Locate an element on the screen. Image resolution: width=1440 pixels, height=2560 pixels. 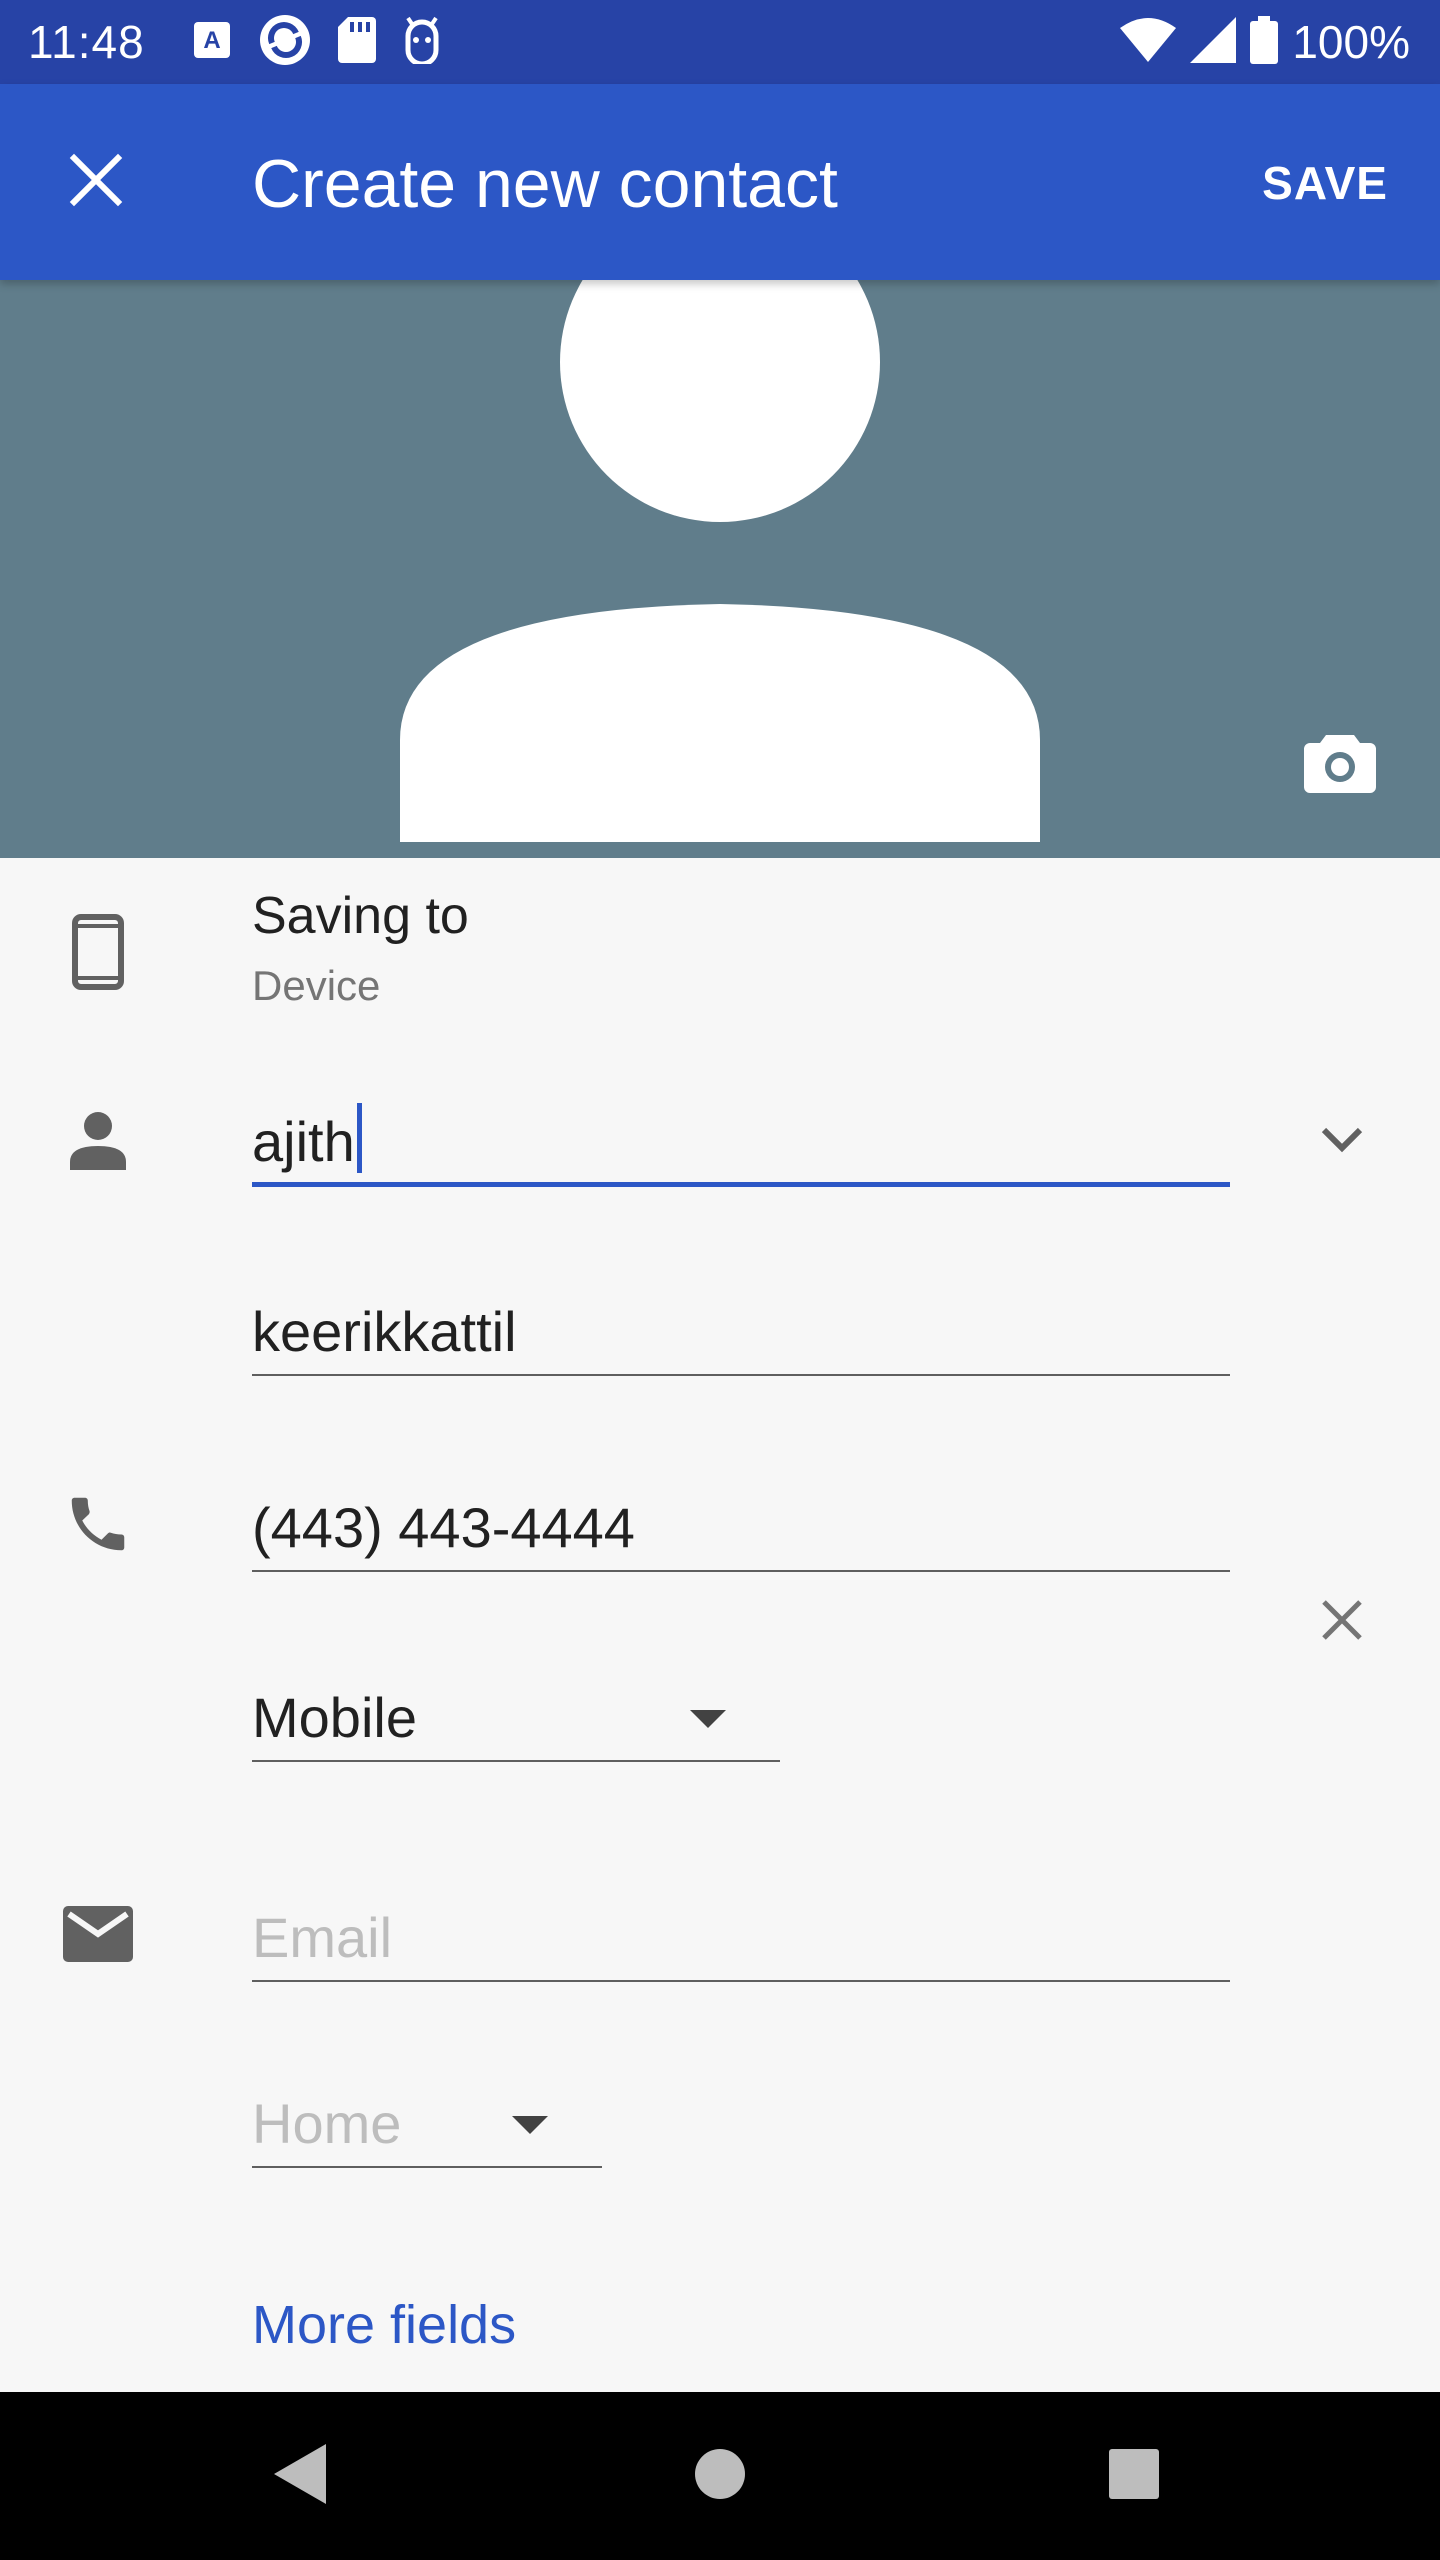
sync-icon is located at coordinates (285, 42).